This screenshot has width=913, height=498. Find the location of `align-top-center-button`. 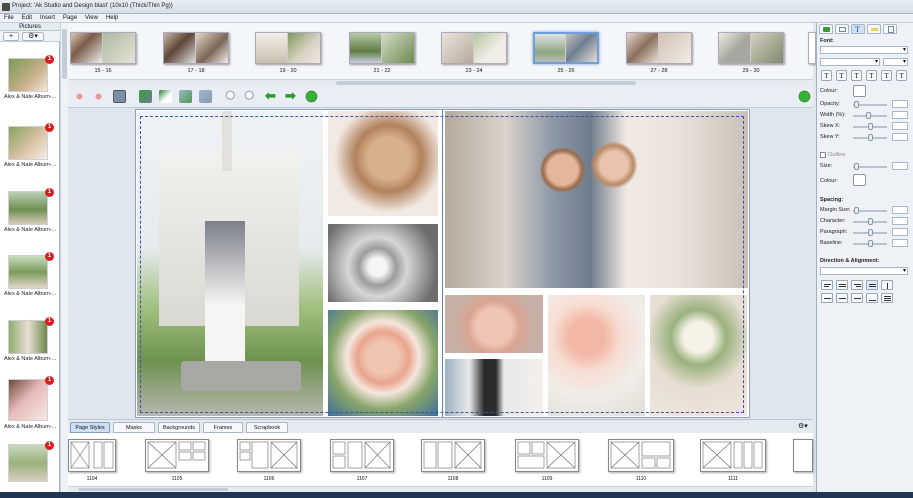

align-top-center-button is located at coordinates (842, 285).